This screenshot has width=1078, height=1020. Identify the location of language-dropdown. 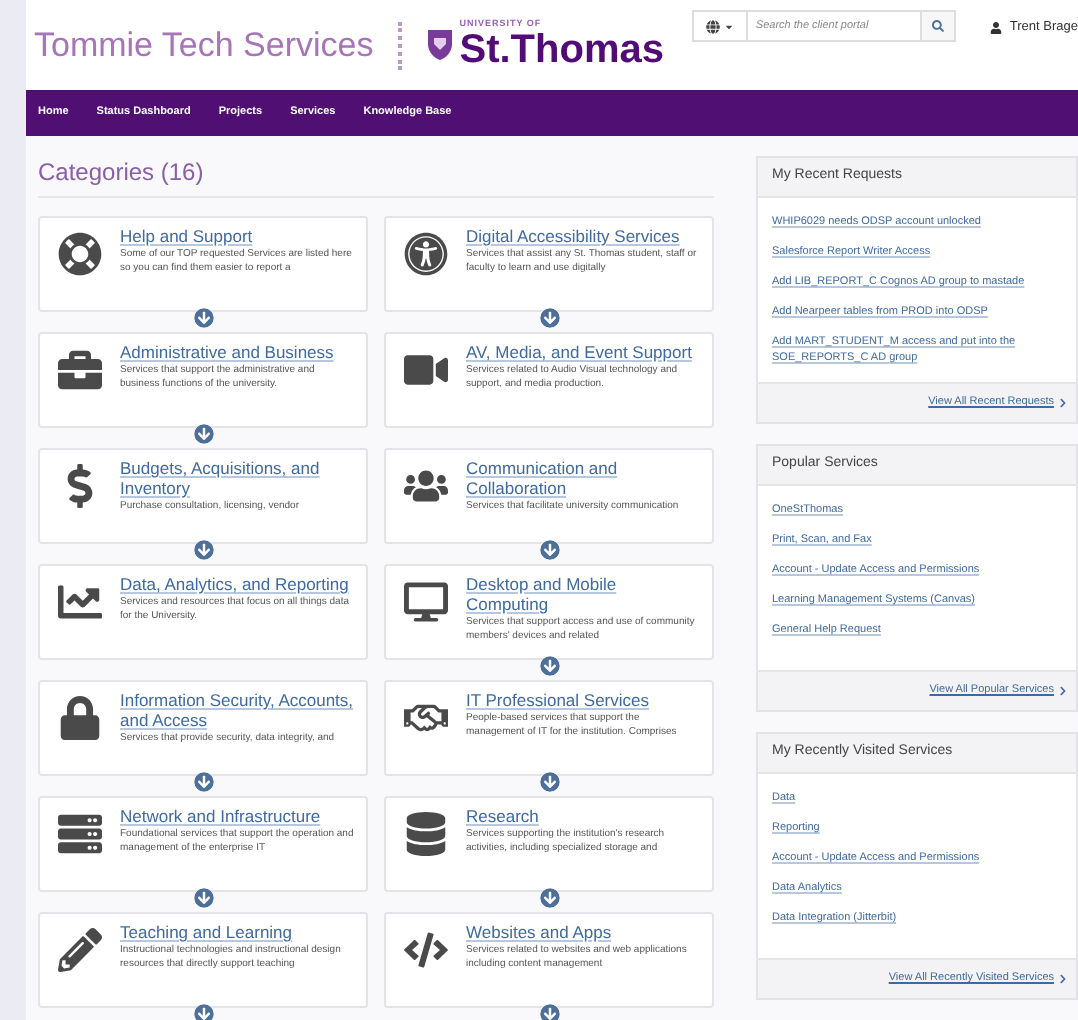
(719, 26).